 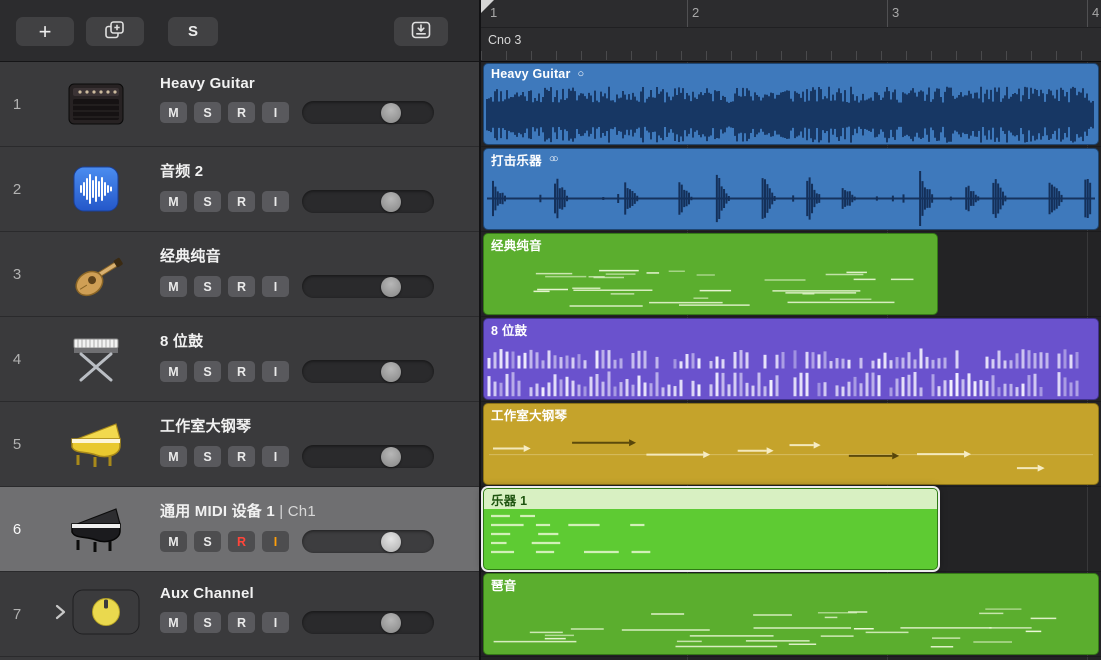 I want to click on track-lane: 经典纯音, so click(x=791, y=274).